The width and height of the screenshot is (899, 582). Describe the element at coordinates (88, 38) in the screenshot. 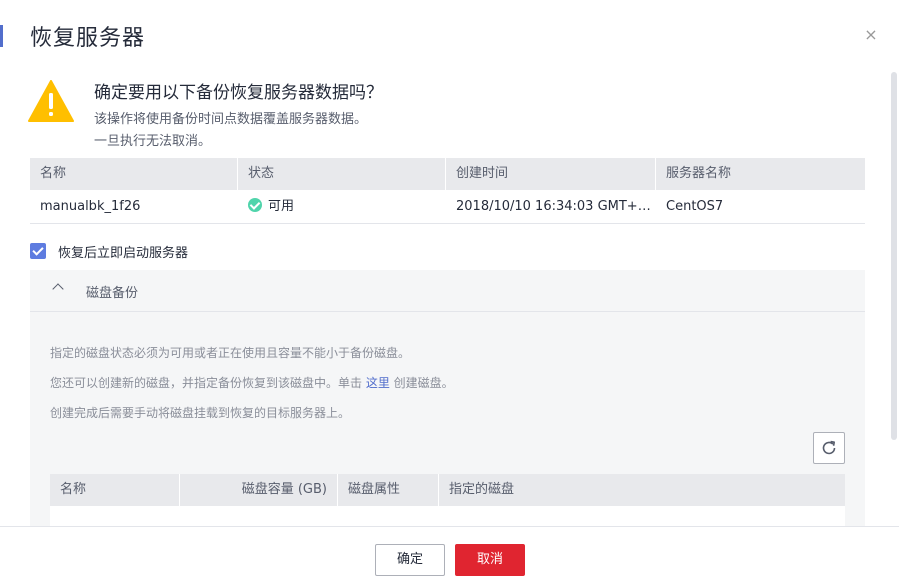

I see `dialog-title: 恢复服务器` at that location.